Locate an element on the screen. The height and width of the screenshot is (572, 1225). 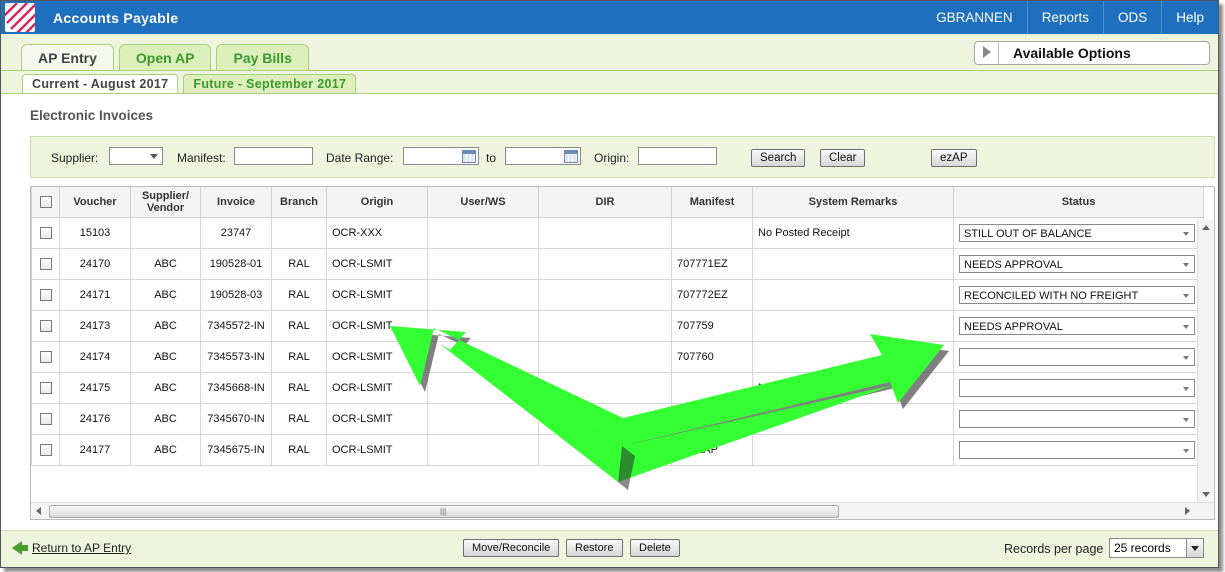
col-manifest: Manifest is located at coordinates (712, 202).